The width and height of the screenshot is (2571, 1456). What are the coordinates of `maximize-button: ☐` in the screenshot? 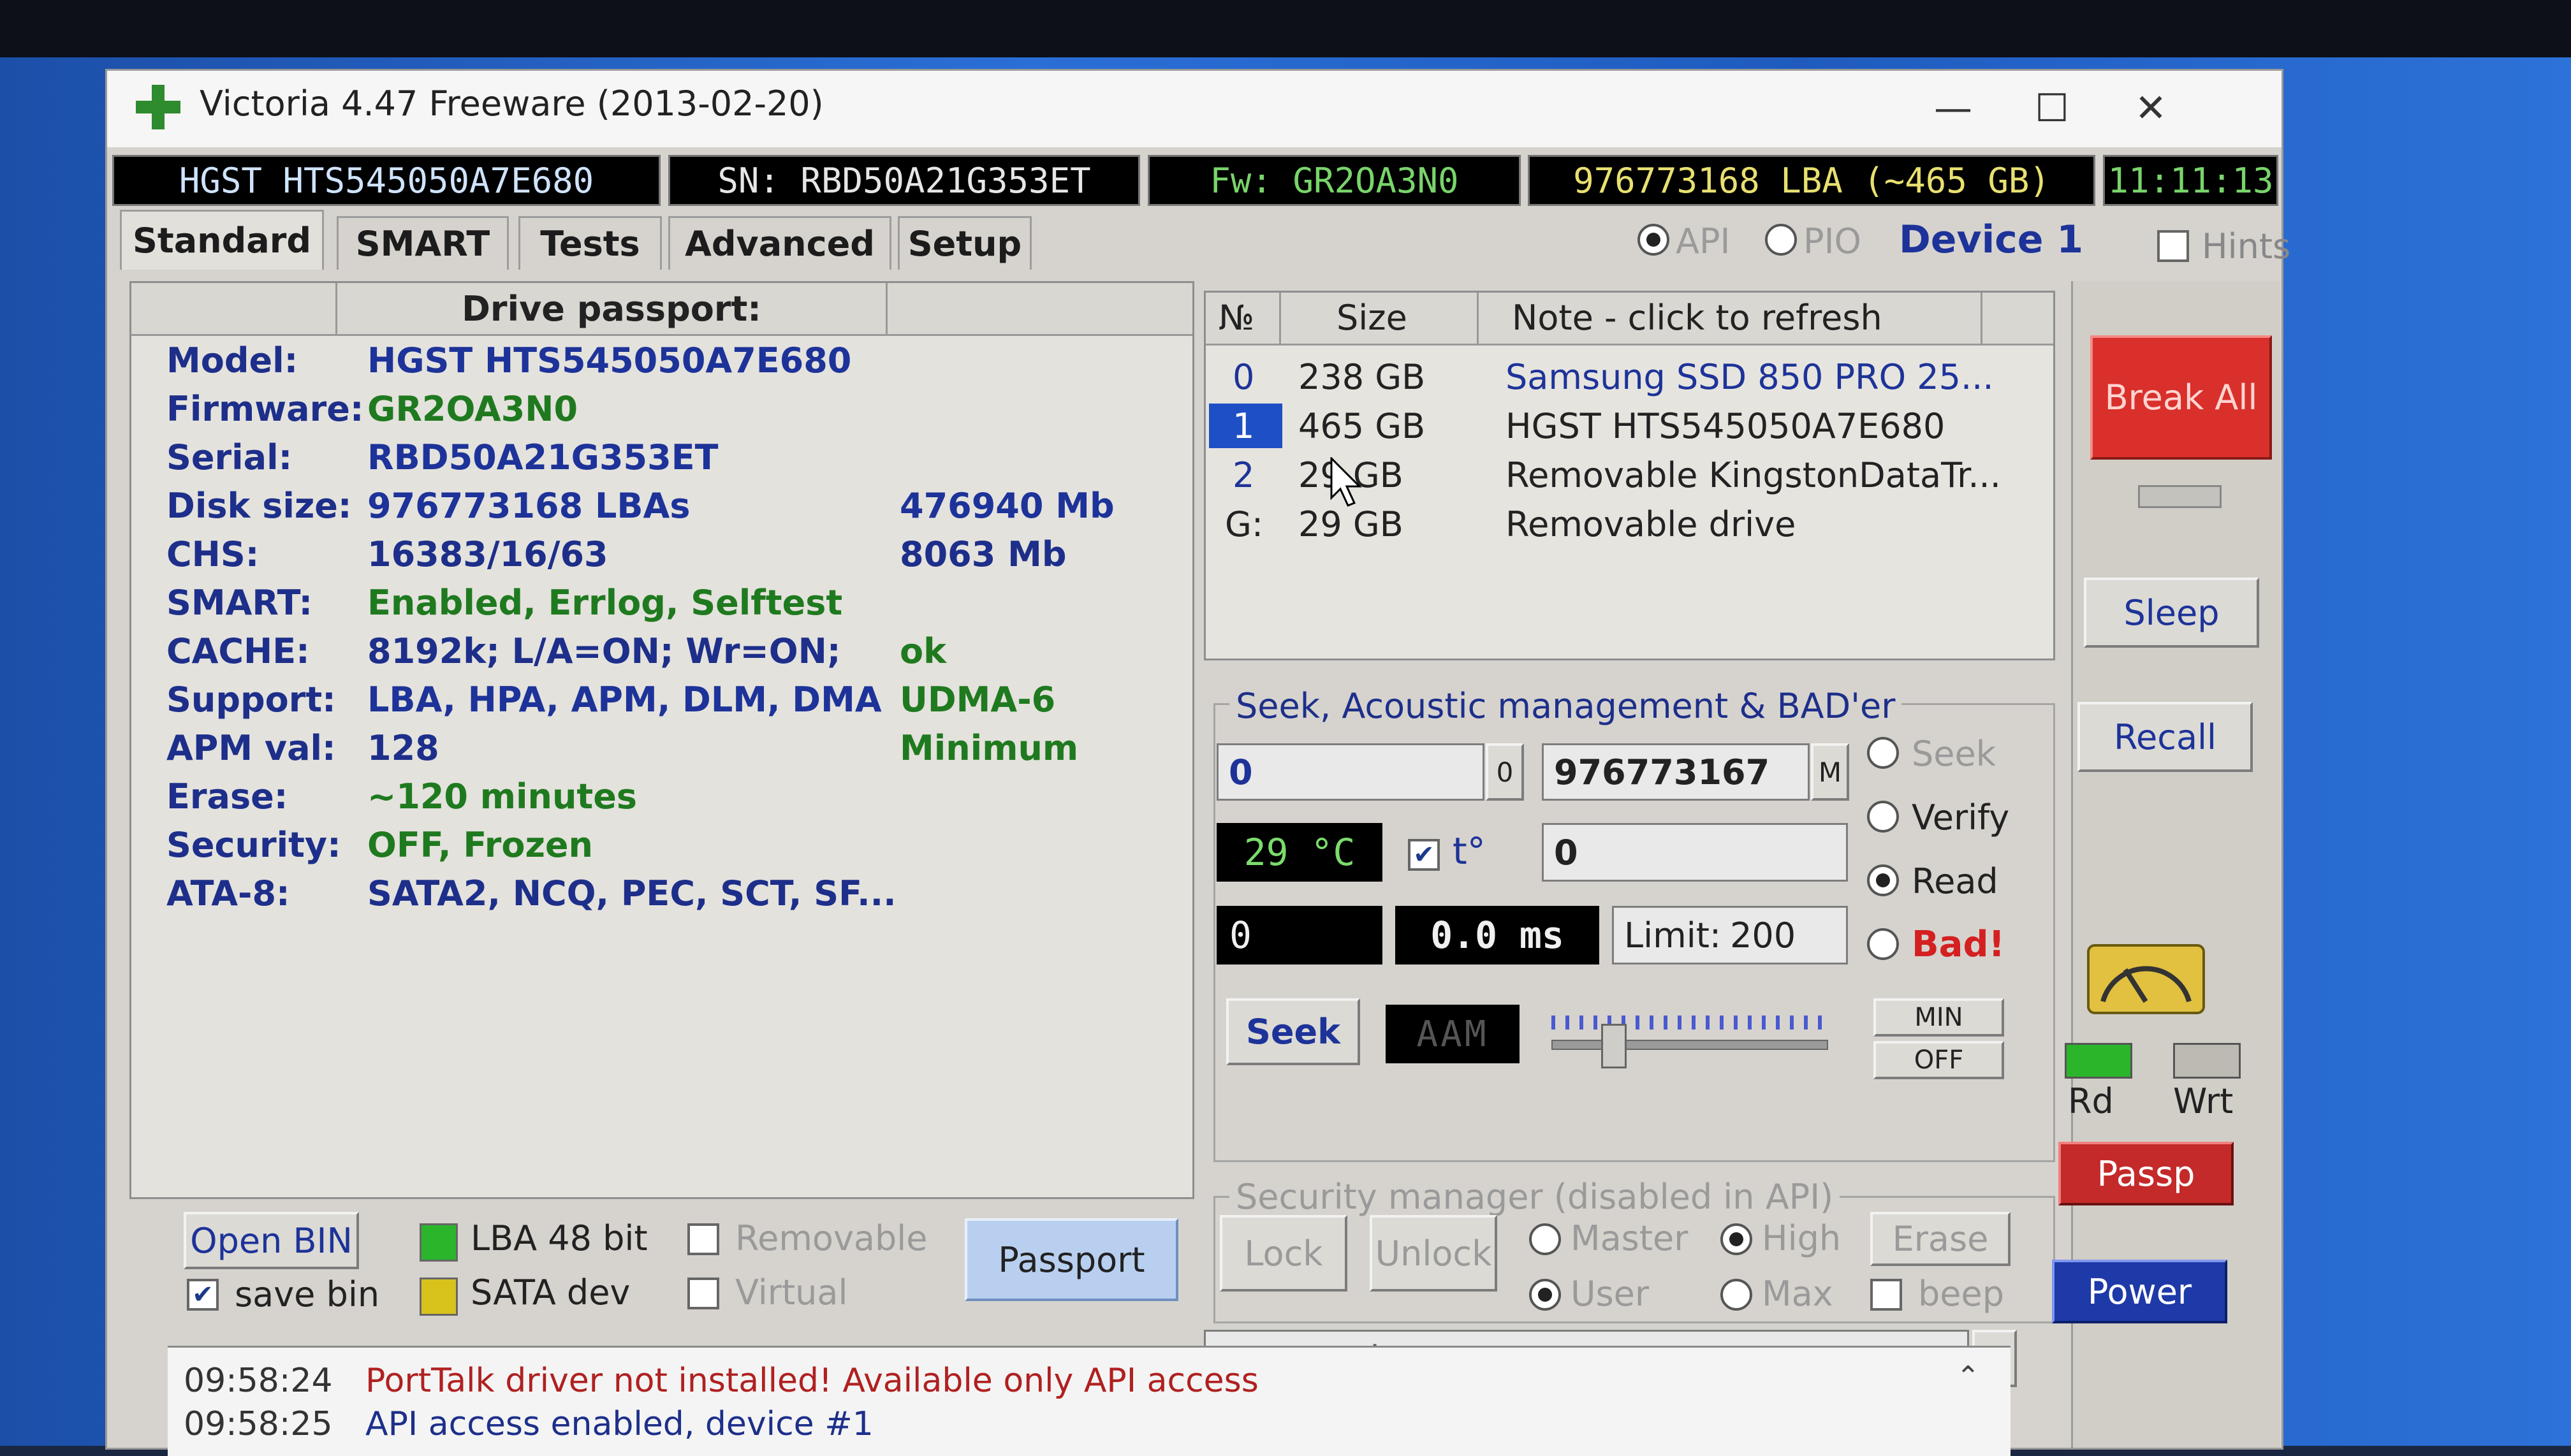 It's located at (2052, 108).